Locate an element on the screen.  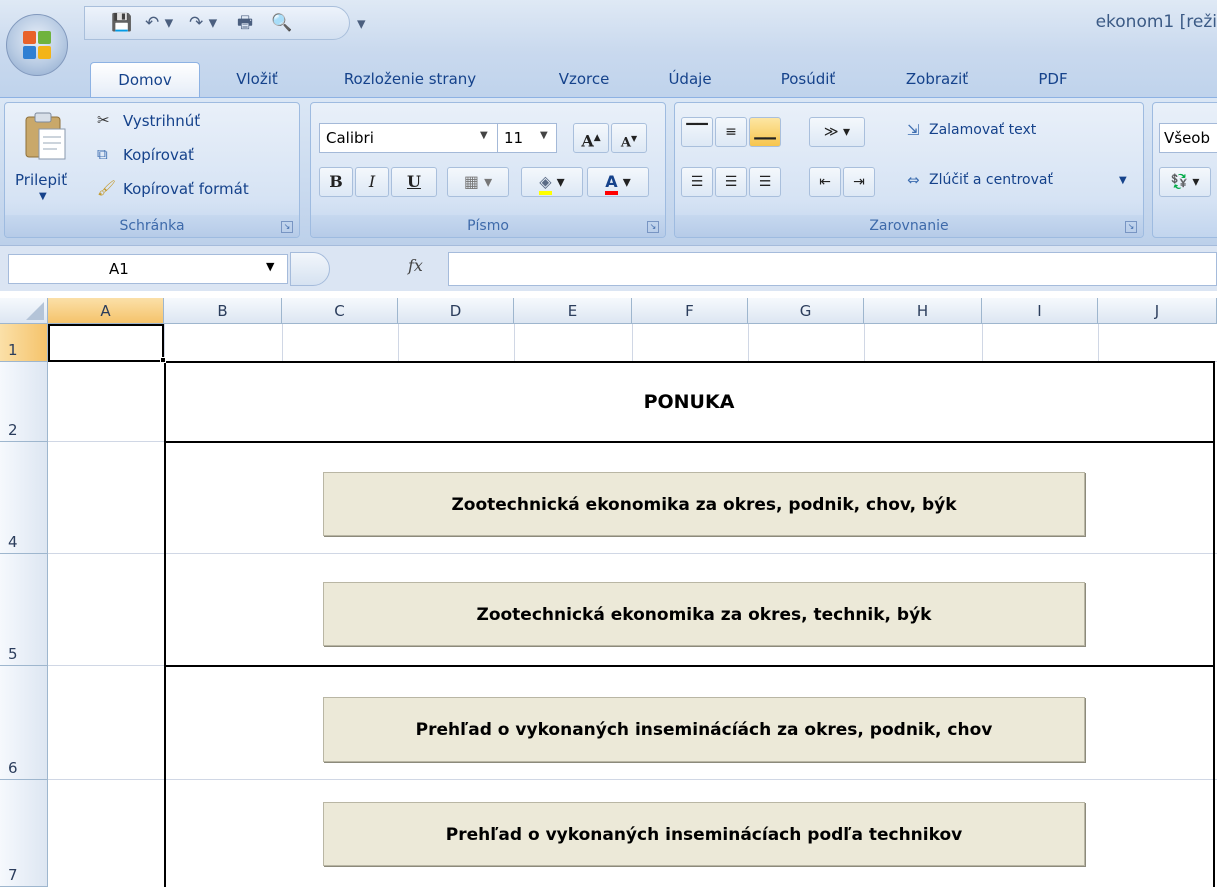
formula-input is located at coordinates (832, 269).